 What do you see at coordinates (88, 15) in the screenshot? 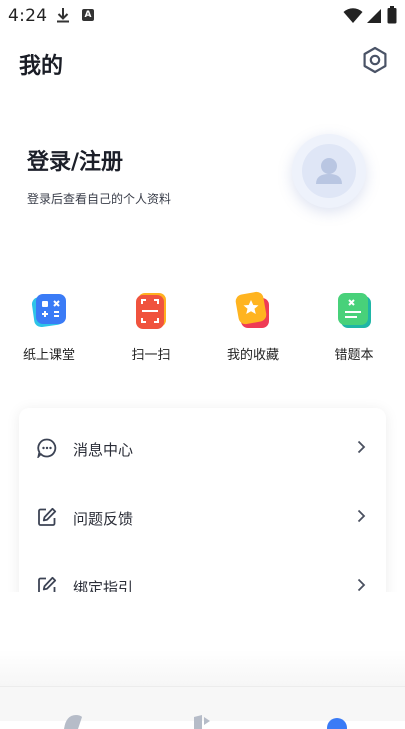
I see `notification-a-icon: A` at bounding box center [88, 15].